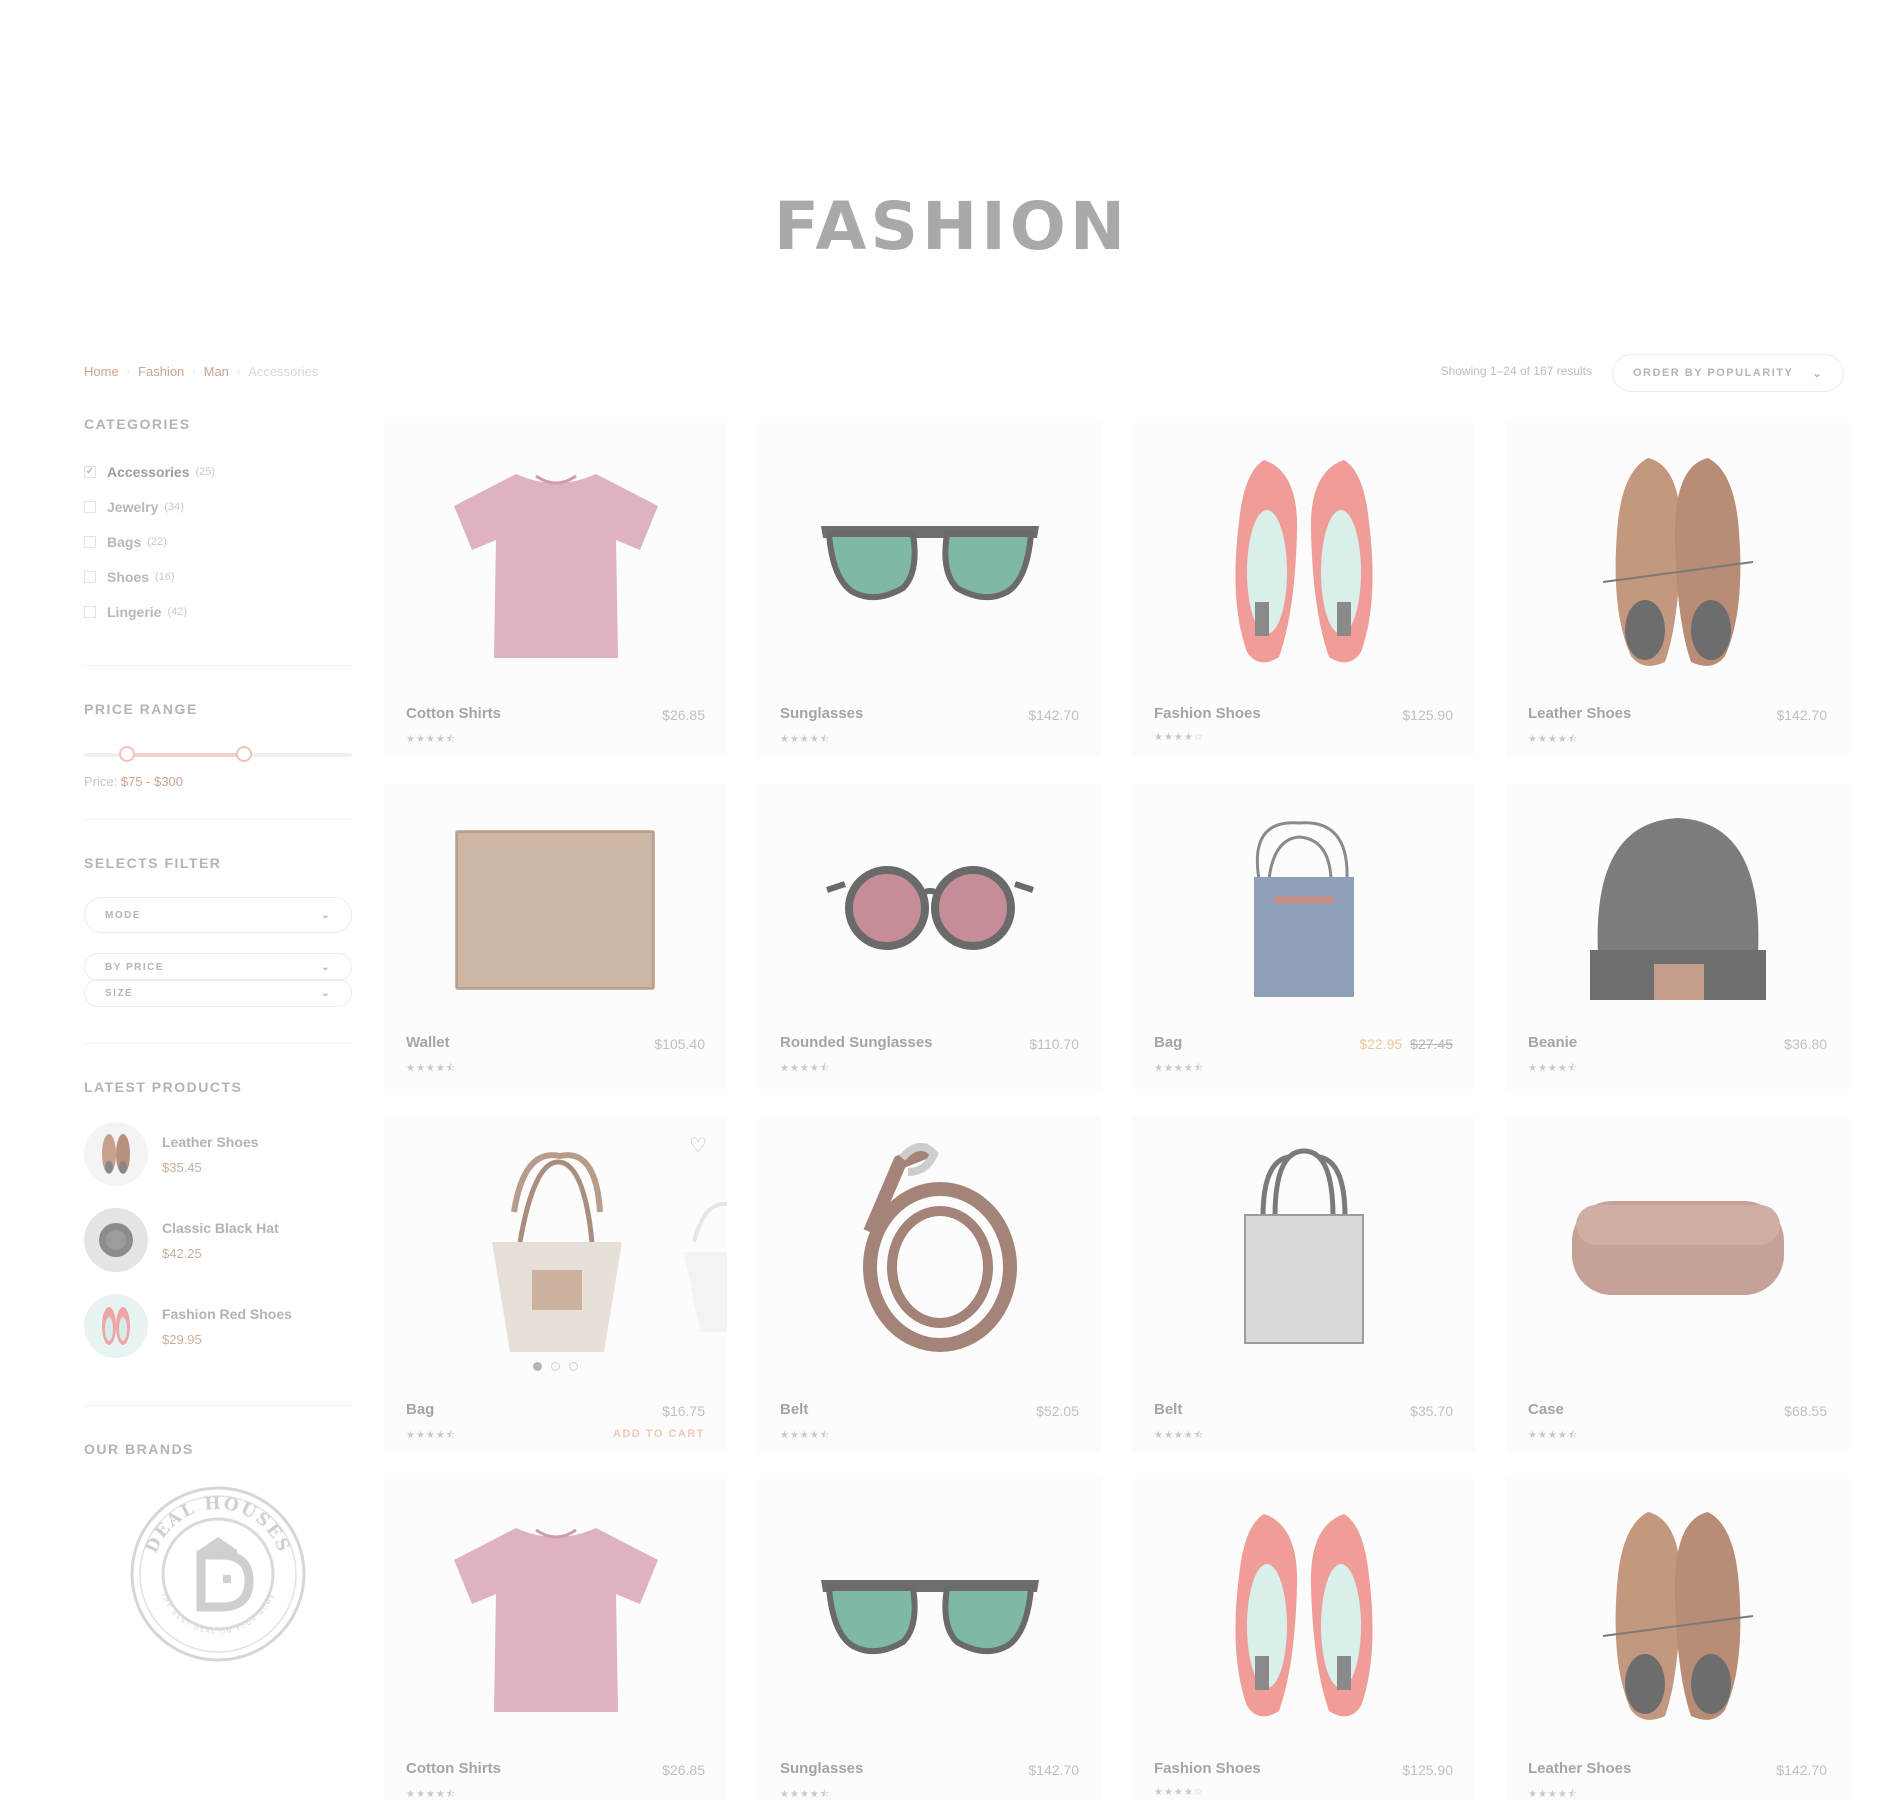 This screenshot has width=1903, height=1800. I want to click on sale-price: $22.95, so click(1381, 1044).